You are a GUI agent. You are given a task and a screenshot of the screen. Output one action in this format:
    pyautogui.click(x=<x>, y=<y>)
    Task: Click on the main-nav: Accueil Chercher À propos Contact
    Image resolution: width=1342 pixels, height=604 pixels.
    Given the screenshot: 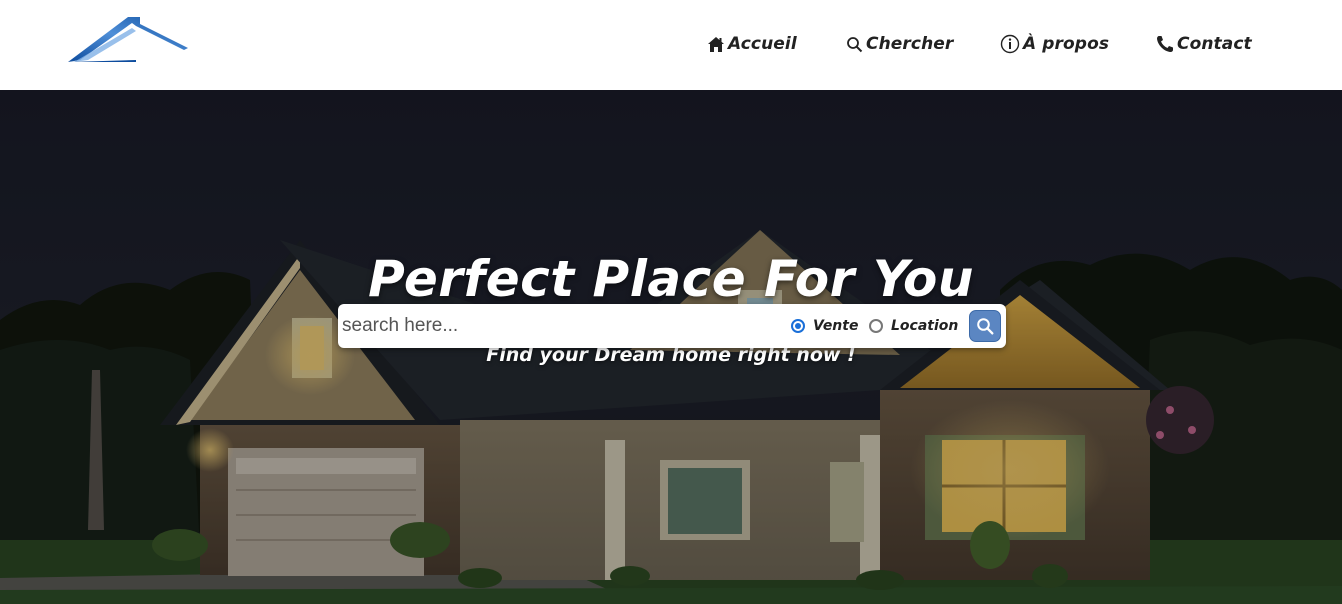 What is the action you would take?
    pyautogui.click(x=671, y=44)
    